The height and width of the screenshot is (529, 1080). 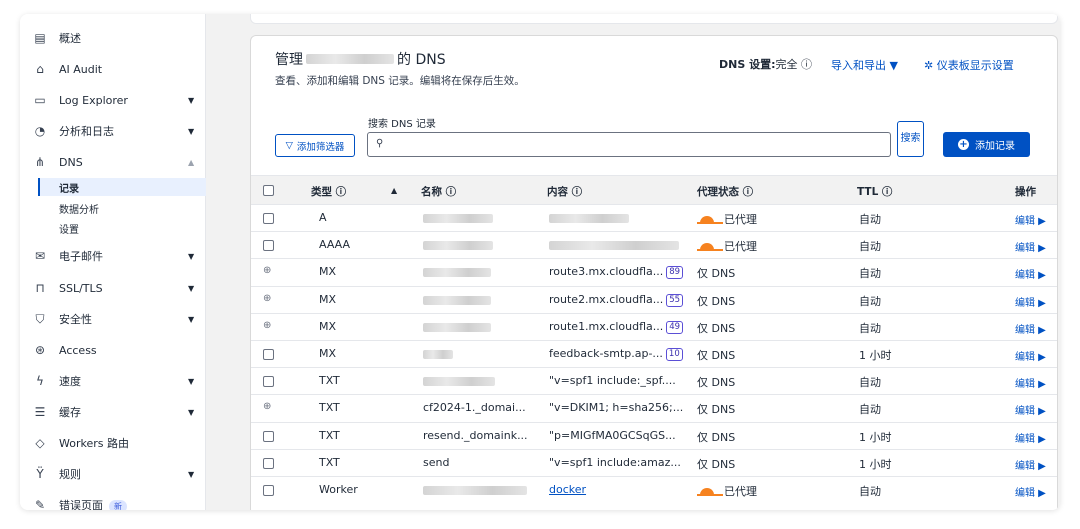 What do you see at coordinates (113, 69) in the screenshot?
I see `sidebar-item-2: ⌂ AI Audit` at bounding box center [113, 69].